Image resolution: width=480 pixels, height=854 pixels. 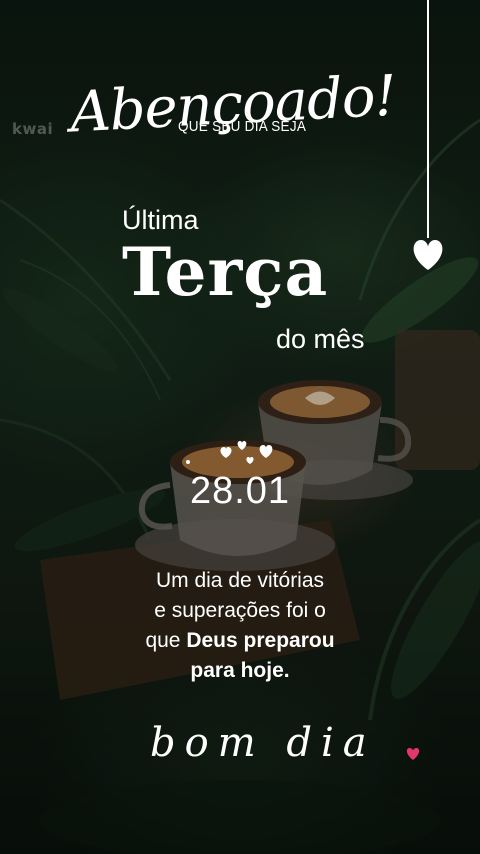 What do you see at coordinates (233, 104) in the screenshot?
I see `script-abencoado: Abençoado!` at bounding box center [233, 104].